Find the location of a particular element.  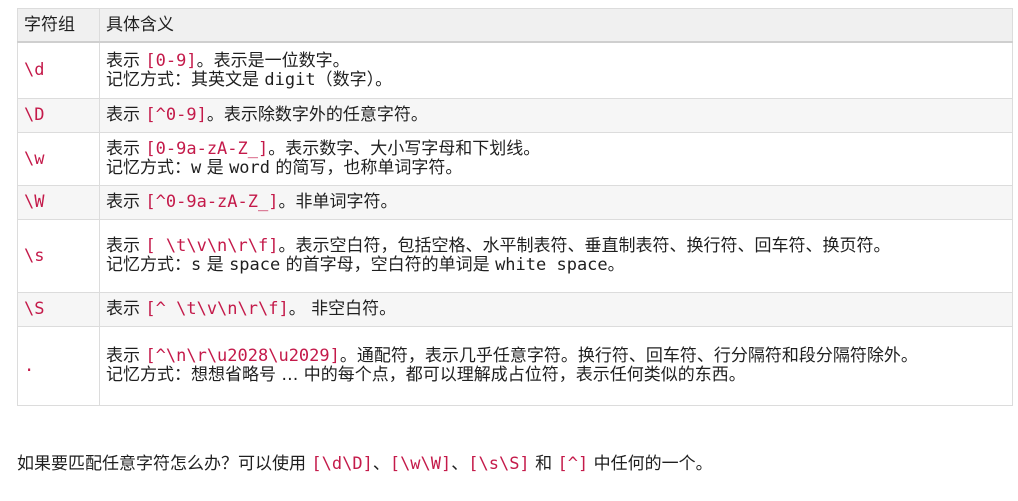

mnemonic-line: 记忆方式：w 是 word 的简写，也称单词字符。 is located at coordinates (556, 168).